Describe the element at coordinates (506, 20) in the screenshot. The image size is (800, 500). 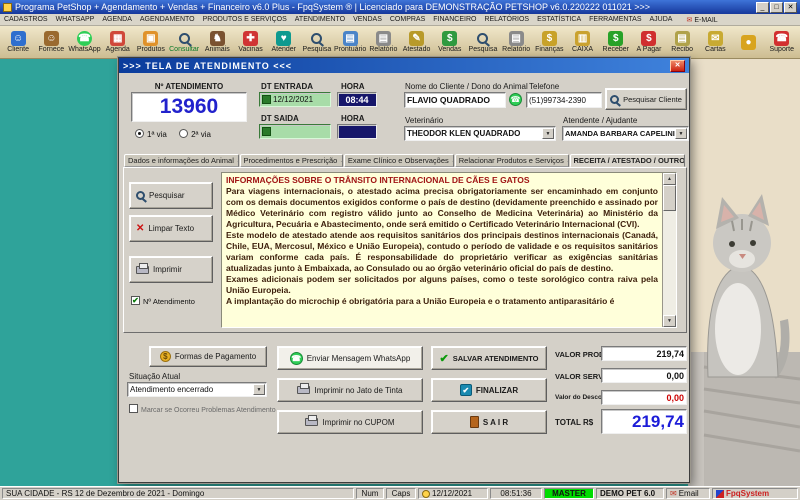
I see `menu-item-relat-rios: RELATÓRIOS` at that location.